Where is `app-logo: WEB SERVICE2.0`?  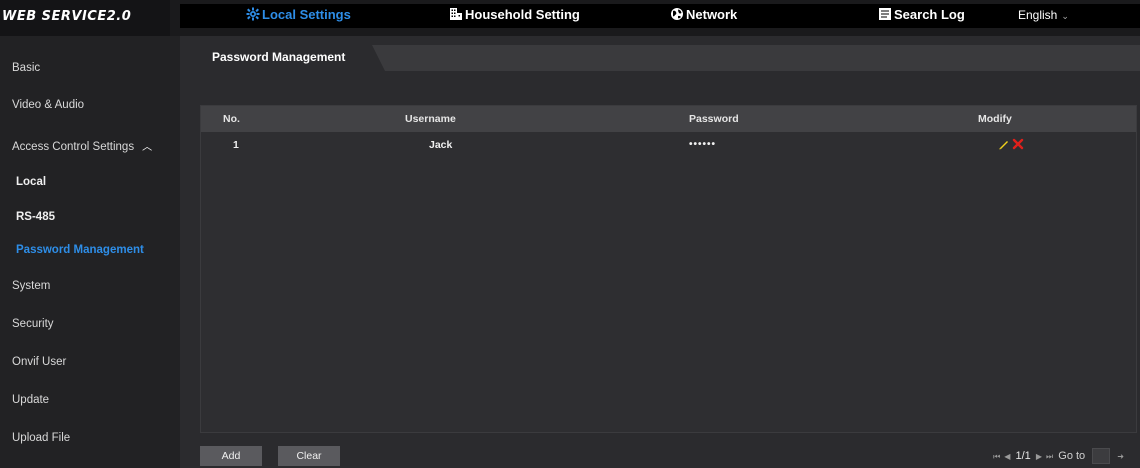
app-logo: WEB SERVICE2.0 is located at coordinates (85, 18).